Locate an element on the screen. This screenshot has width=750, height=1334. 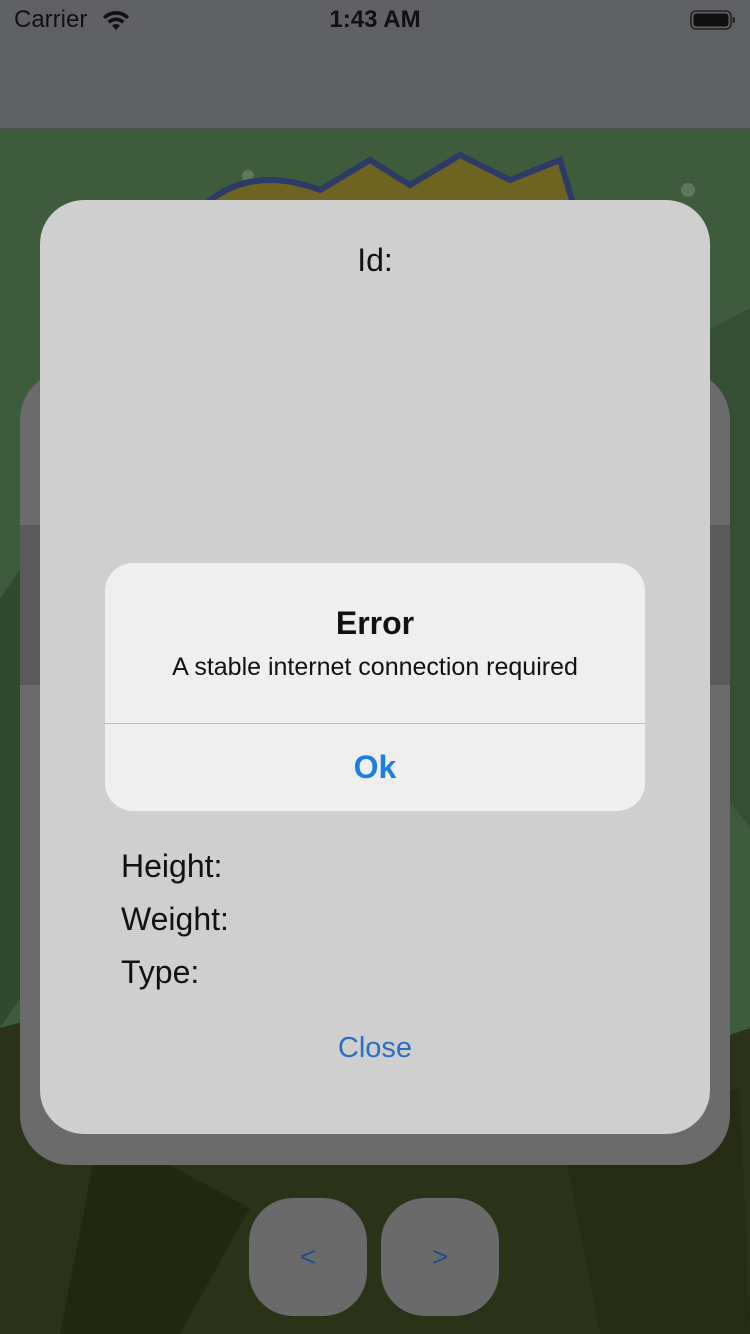
status-bar: Carrier 1:43 AM is located at coordinates (375, 20).